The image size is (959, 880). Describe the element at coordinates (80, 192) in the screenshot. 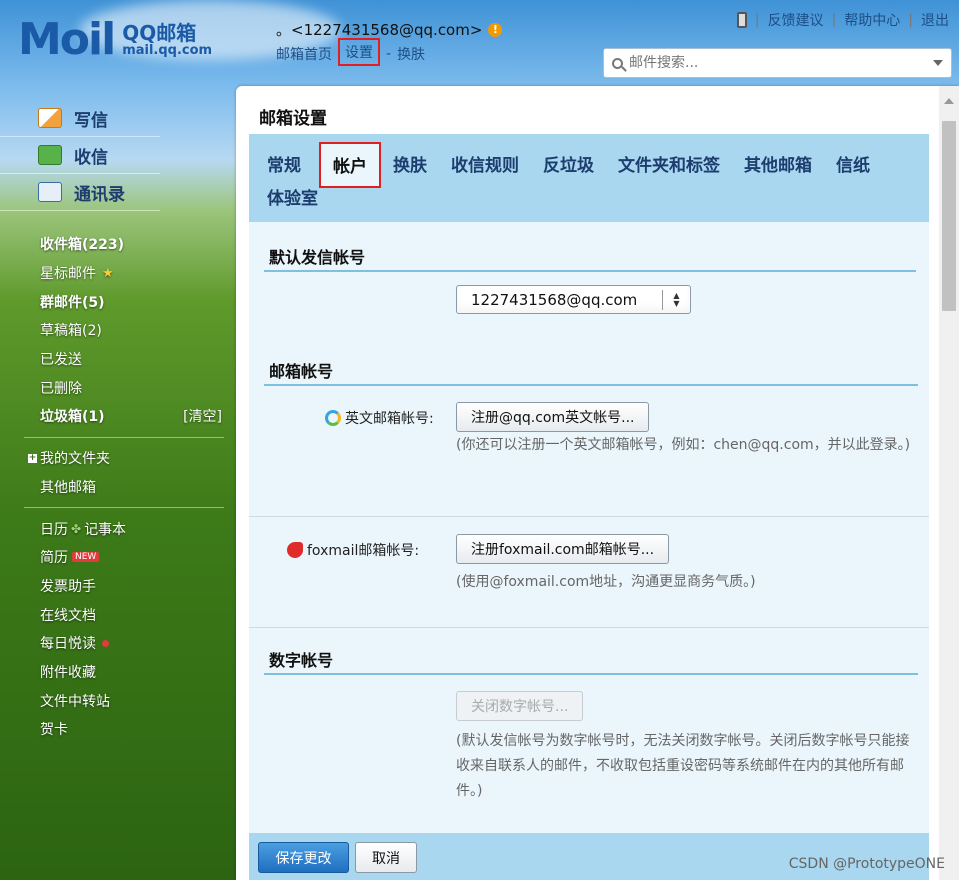

I see `contacts-button: 通讯录` at that location.